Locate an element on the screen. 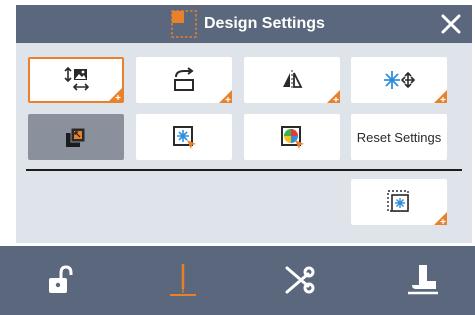  pattern-select-icon is located at coordinates (184, 137).